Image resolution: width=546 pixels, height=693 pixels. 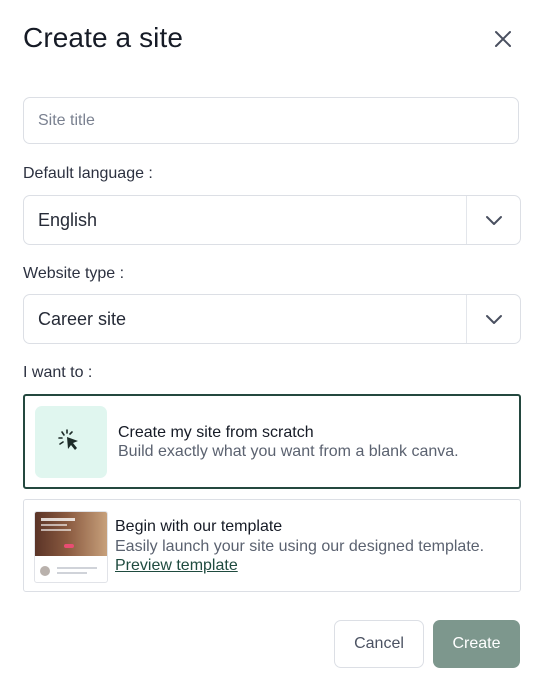 What do you see at coordinates (379, 644) in the screenshot?
I see `cancel-button: Cancel` at bounding box center [379, 644].